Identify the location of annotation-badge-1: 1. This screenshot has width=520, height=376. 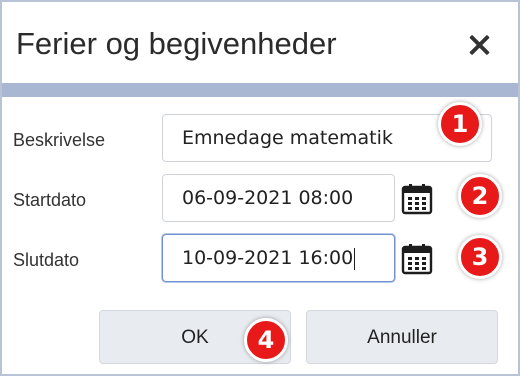
(460, 124).